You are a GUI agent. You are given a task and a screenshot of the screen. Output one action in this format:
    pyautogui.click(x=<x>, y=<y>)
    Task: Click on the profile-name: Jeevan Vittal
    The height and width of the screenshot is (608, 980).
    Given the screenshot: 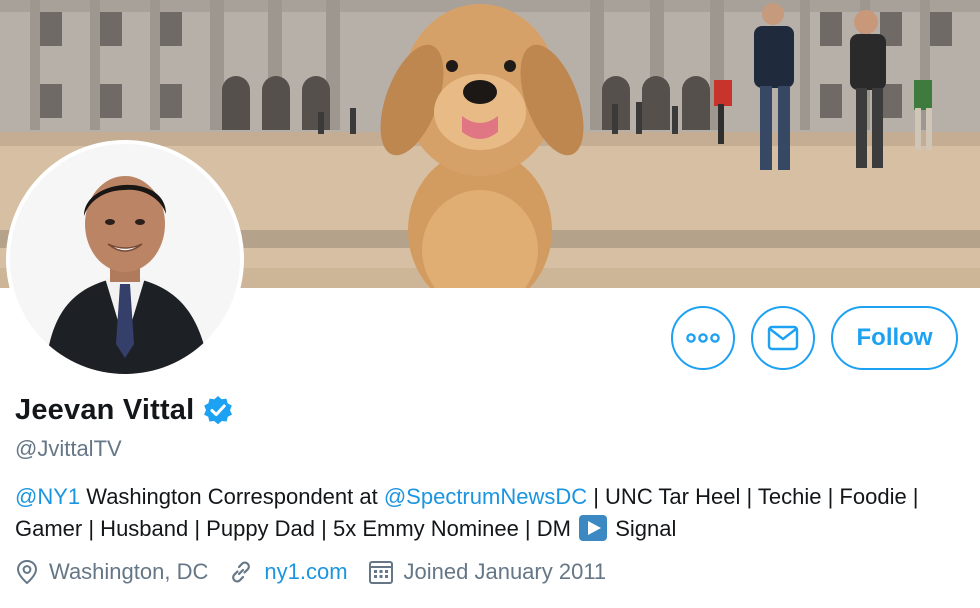 What is the action you would take?
    pyautogui.click(x=105, y=410)
    